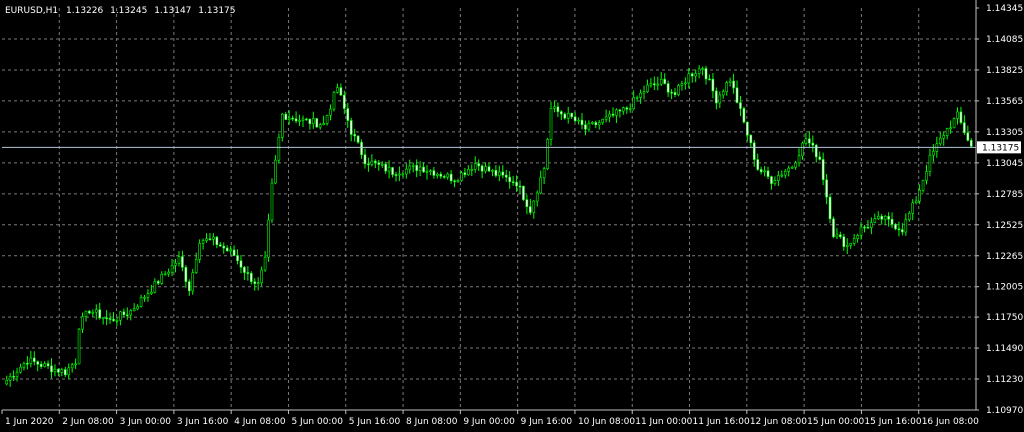 This screenshot has height=432, width=1024. What do you see at coordinates (216, 11) in the screenshot?
I see `close-value: 1.13175` at bounding box center [216, 11].